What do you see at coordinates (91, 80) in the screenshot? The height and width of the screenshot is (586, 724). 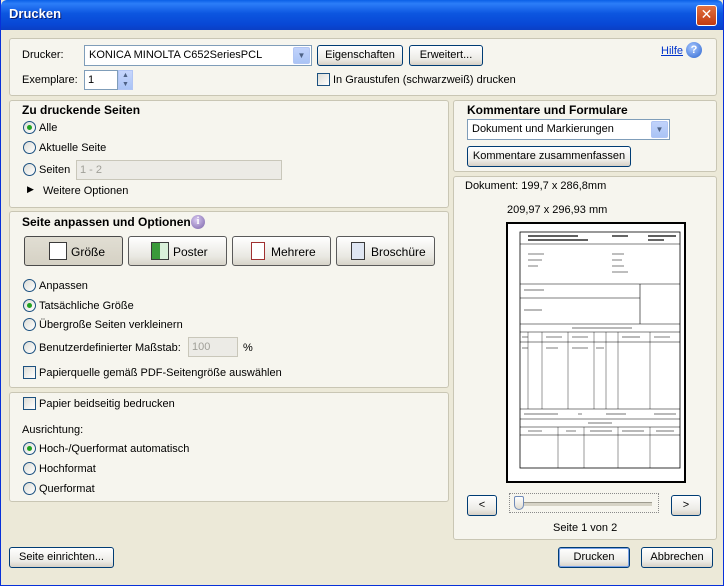 I see `copies-value: 1` at bounding box center [91, 80].